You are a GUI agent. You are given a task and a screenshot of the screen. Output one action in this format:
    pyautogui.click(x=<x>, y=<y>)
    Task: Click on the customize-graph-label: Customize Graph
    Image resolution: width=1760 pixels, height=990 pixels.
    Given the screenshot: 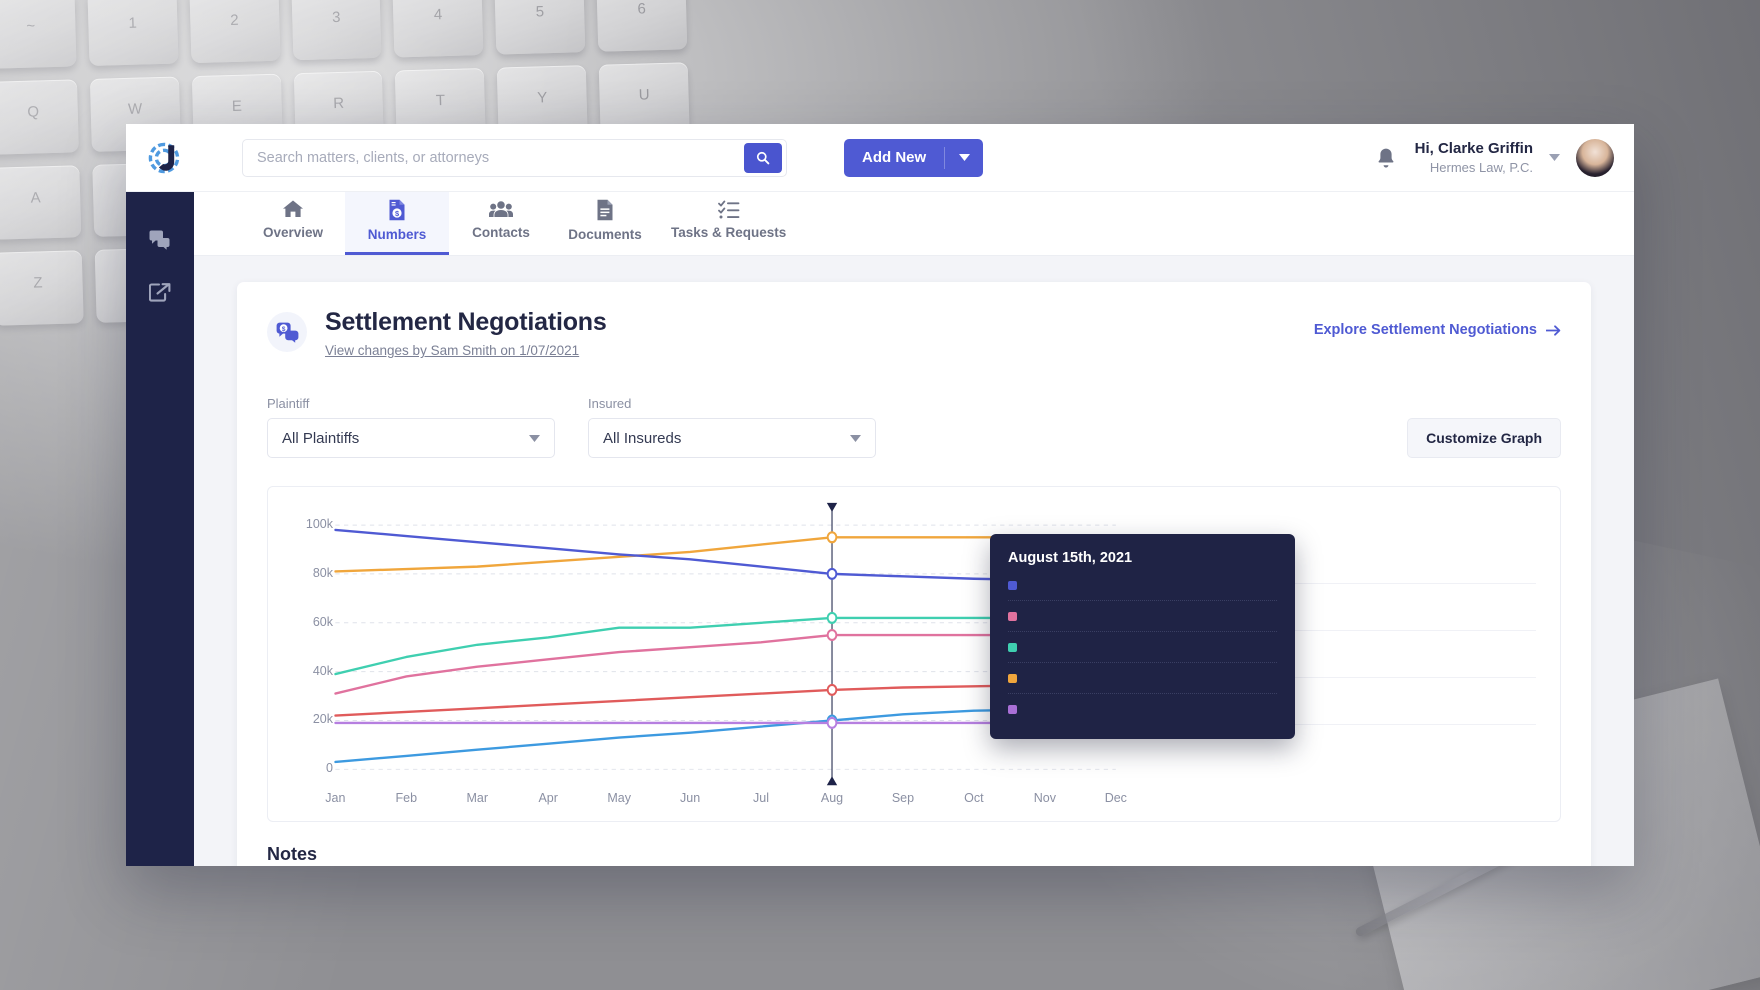 What is the action you would take?
    pyautogui.click(x=1484, y=438)
    